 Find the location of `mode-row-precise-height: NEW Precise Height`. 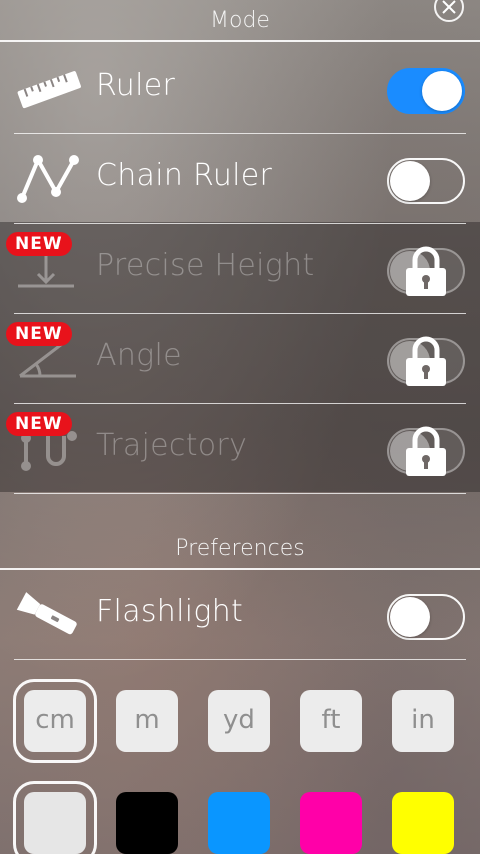

mode-row-precise-height: NEW Precise Height is located at coordinates (240, 269).